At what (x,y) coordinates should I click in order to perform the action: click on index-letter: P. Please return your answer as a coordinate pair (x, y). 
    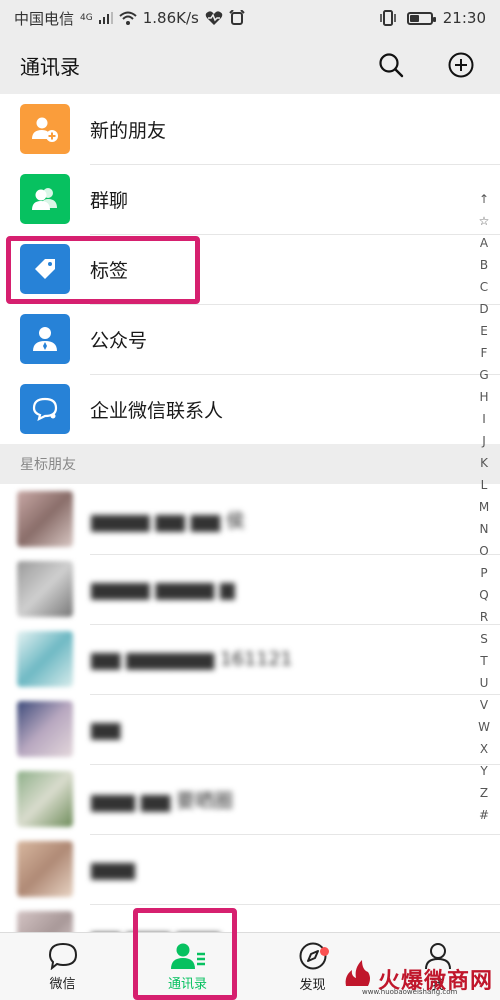
    Looking at the image, I should click on (483, 573).